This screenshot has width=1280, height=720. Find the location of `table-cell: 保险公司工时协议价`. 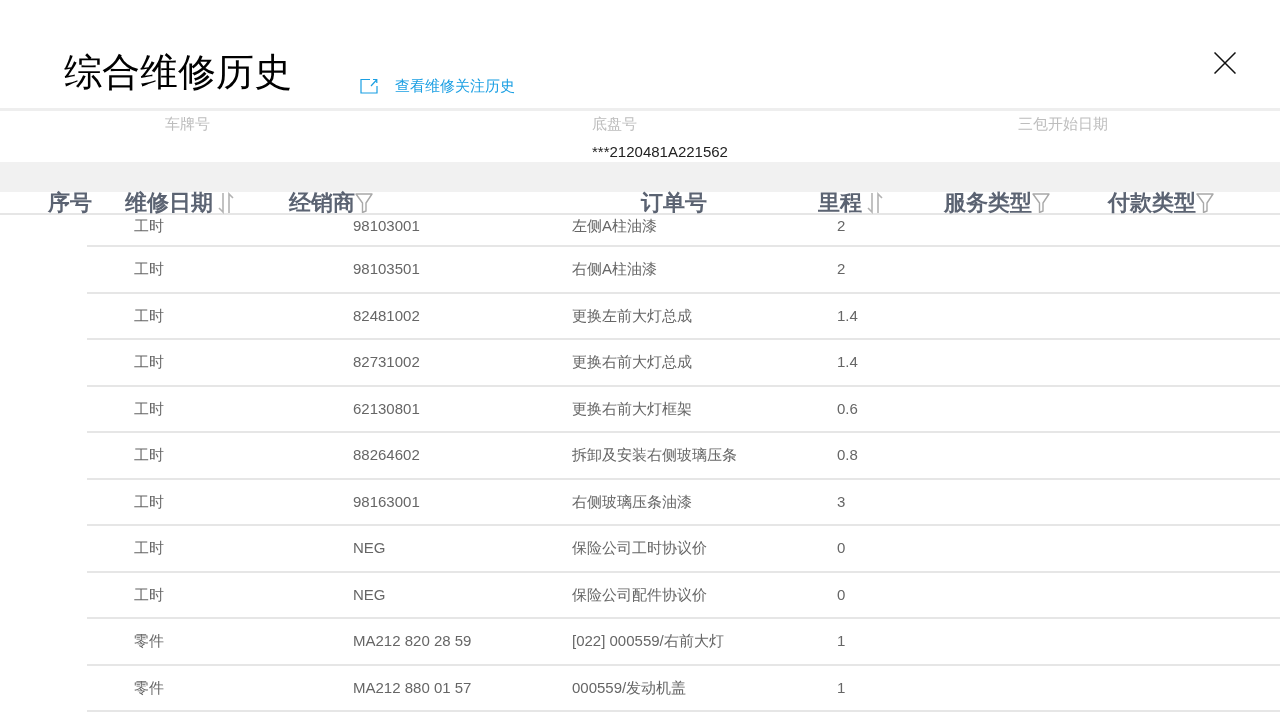

table-cell: 保险公司工时协议价 is located at coordinates (639, 548).